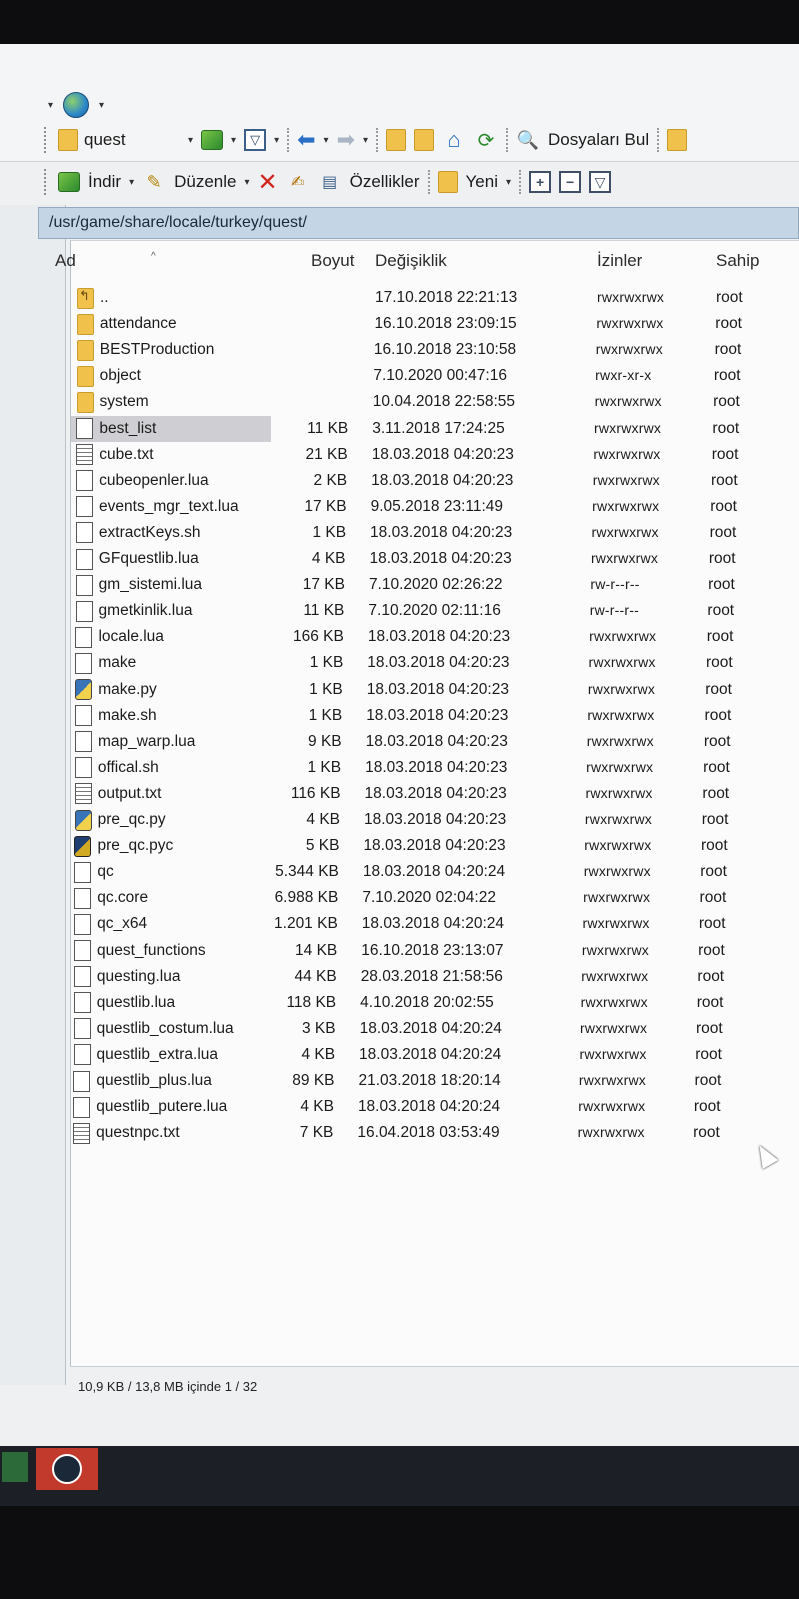 The image size is (799, 1599). Describe the element at coordinates (171, 481) in the screenshot. I see `file-name-cell: cubeopenler.lua` at that location.